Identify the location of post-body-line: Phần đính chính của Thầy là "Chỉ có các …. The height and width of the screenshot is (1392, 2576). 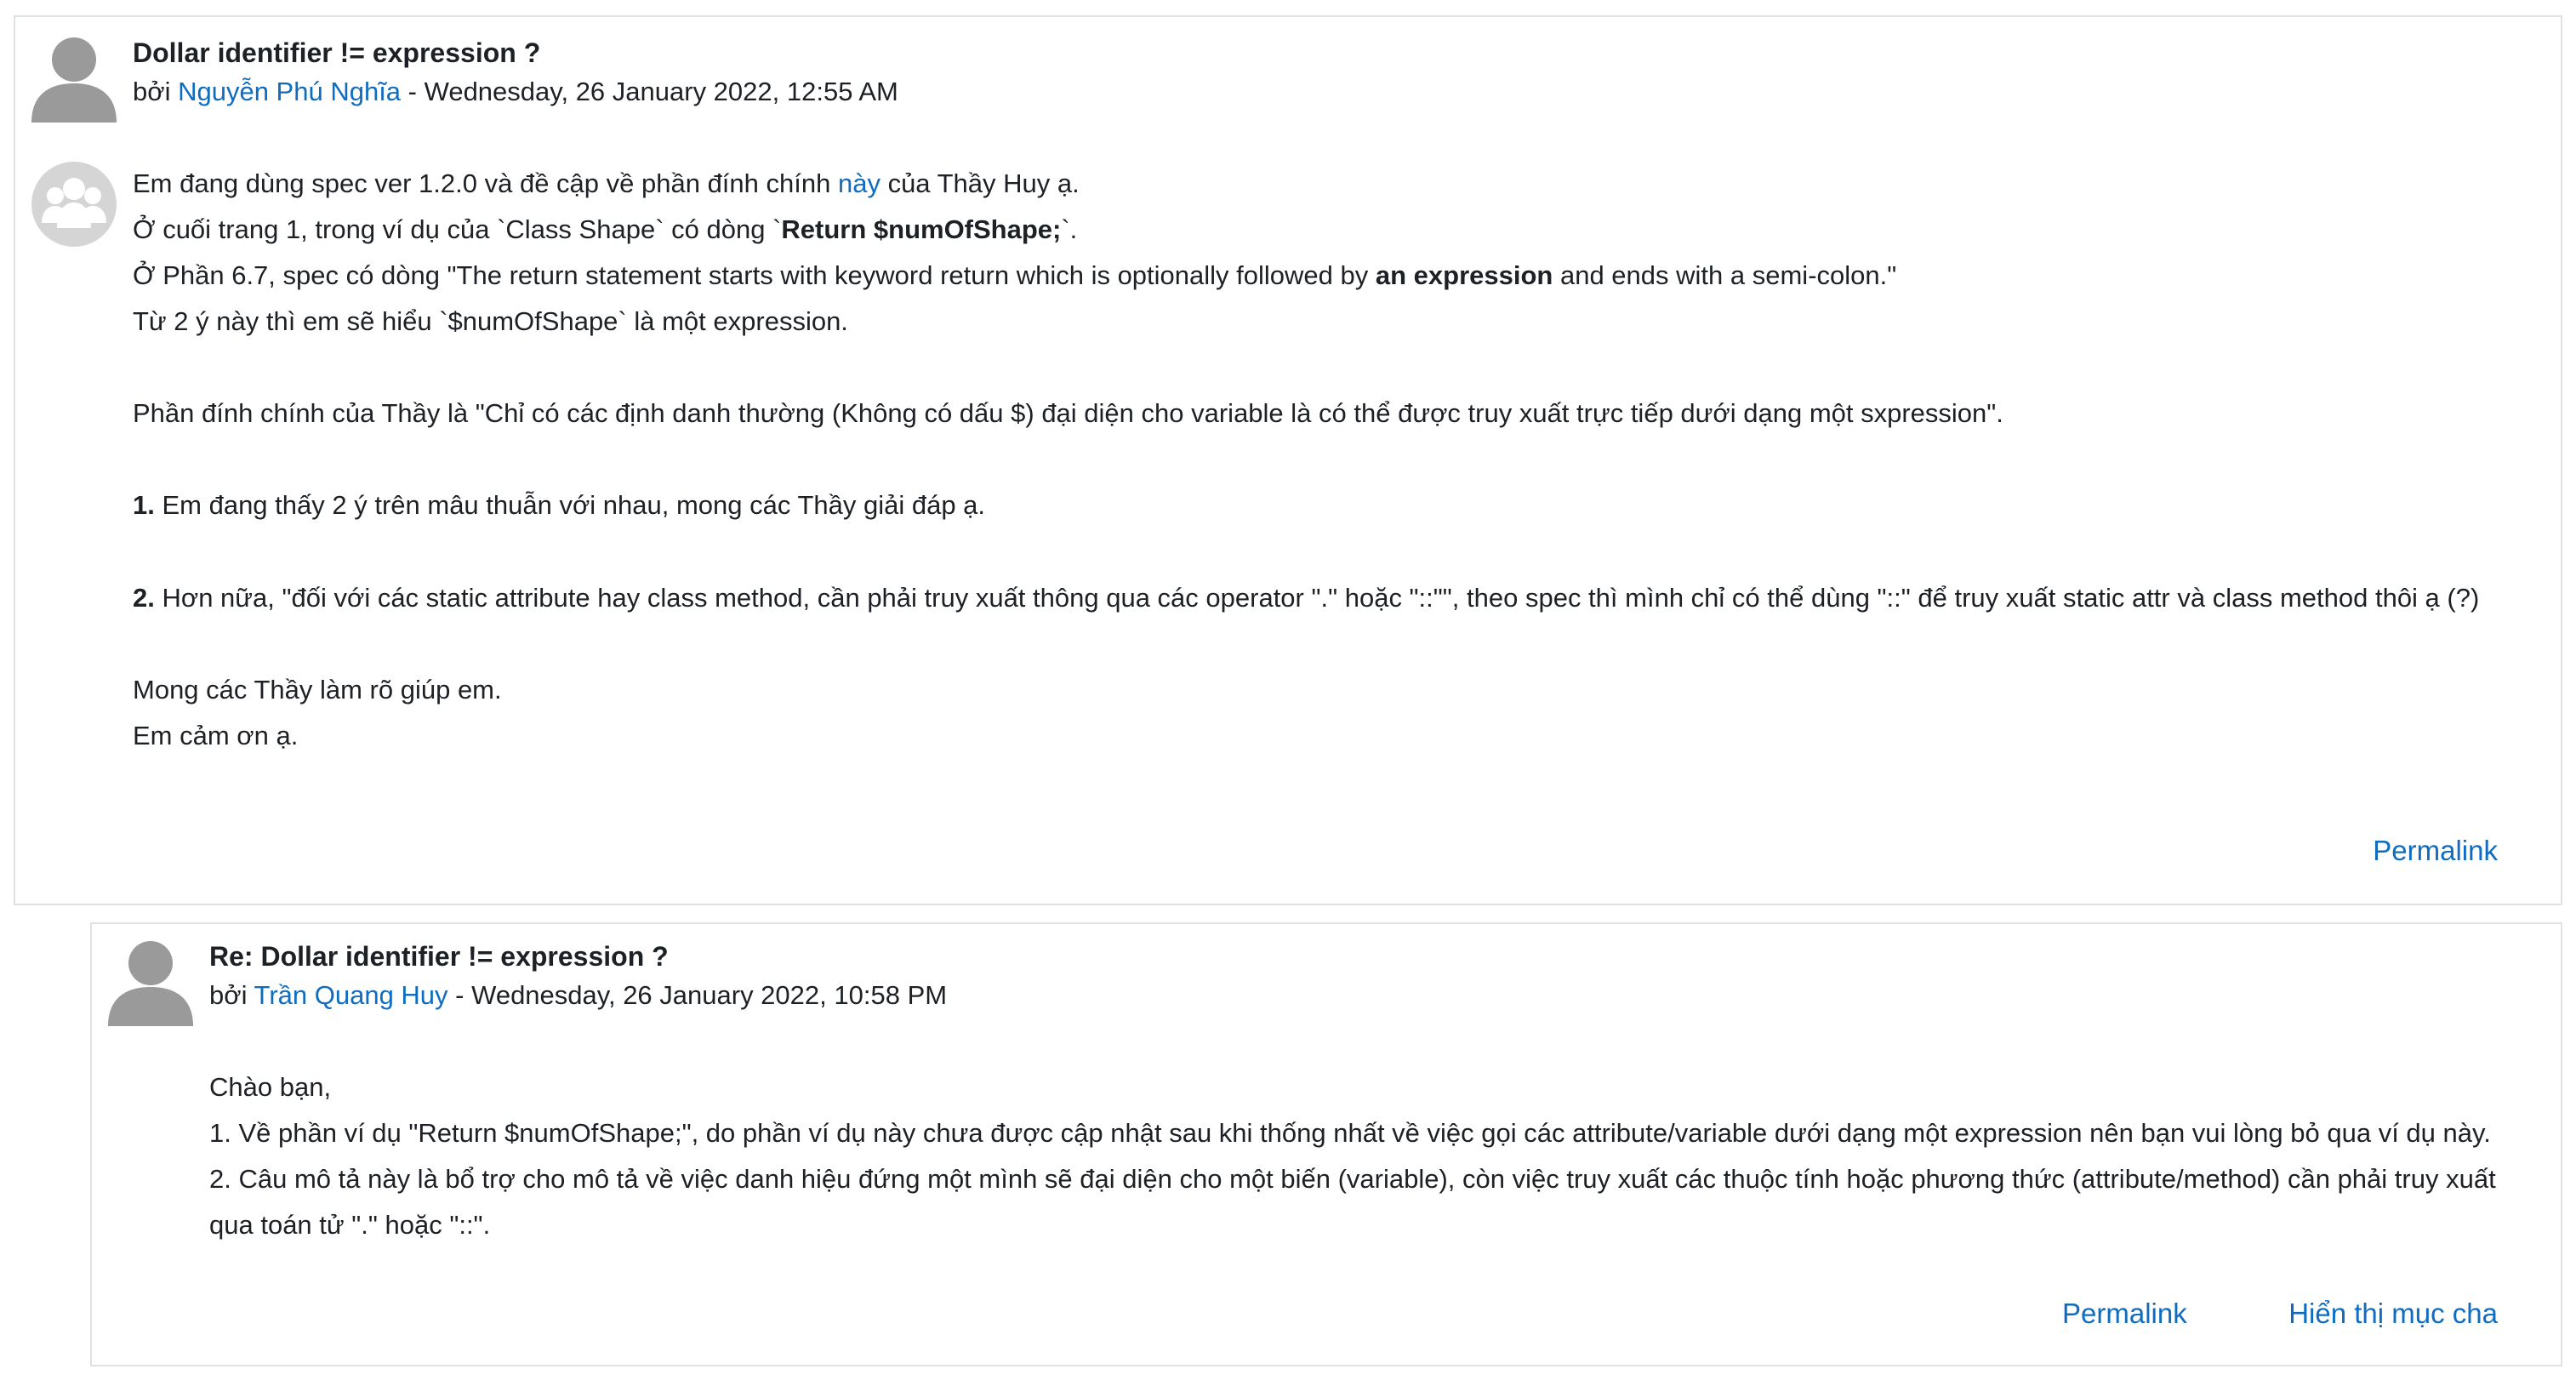
(1068, 413).